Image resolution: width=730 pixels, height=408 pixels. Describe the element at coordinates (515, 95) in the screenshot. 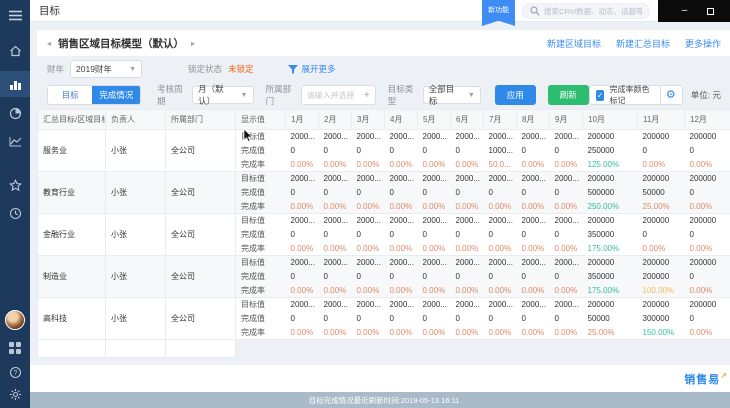

I see `apply-button: 应用` at that location.